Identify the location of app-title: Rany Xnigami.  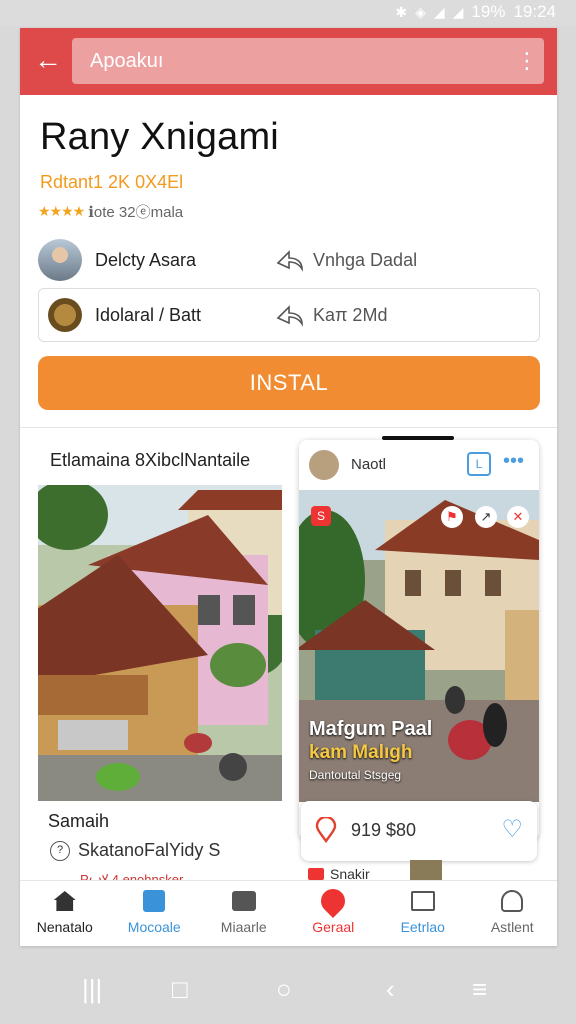
(159, 137).